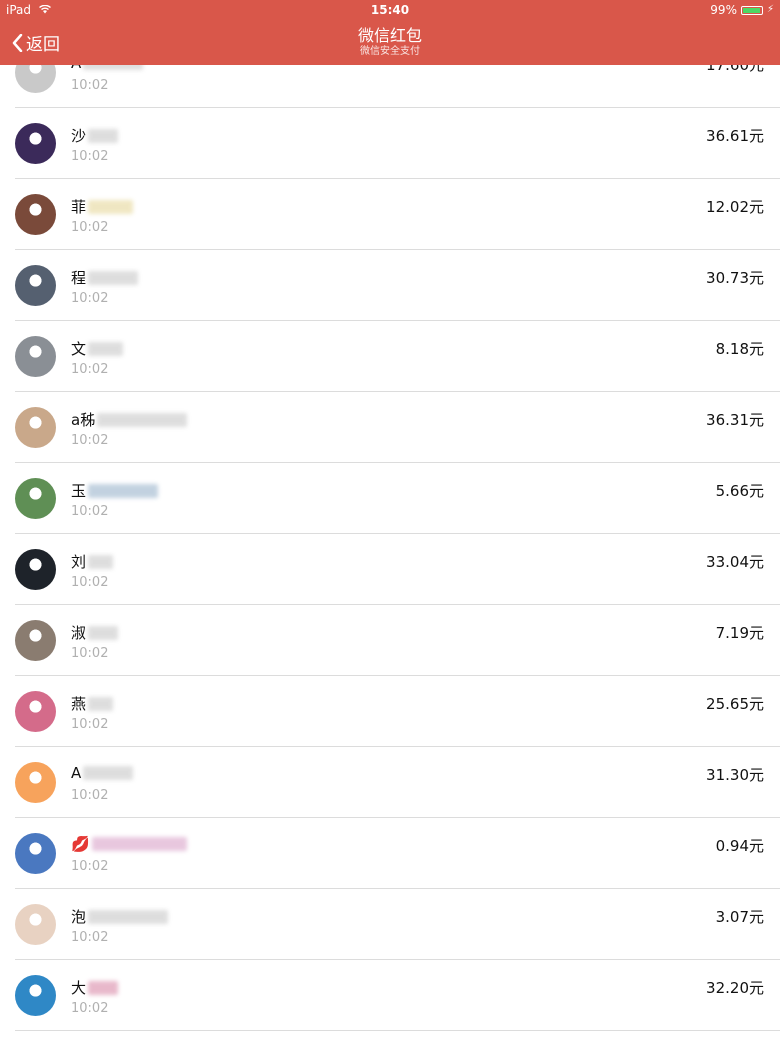  I want to click on sender-name-text: 刘, so click(79, 562).